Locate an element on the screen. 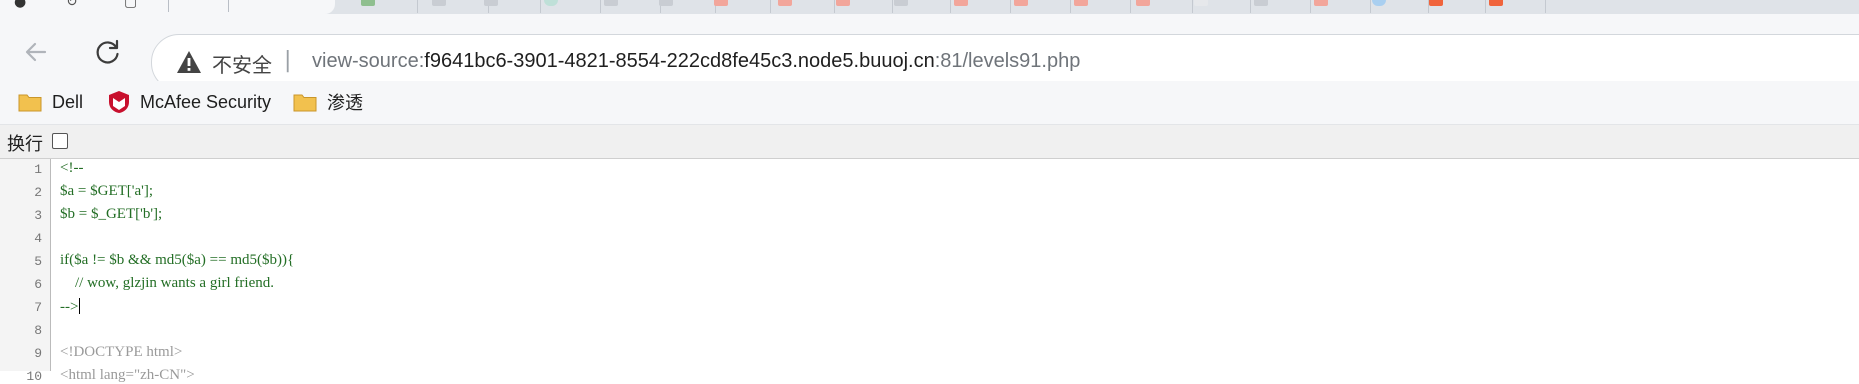 This screenshot has height=384, width=1859. bookmark-shentou: 渗透 is located at coordinates (328, 102).